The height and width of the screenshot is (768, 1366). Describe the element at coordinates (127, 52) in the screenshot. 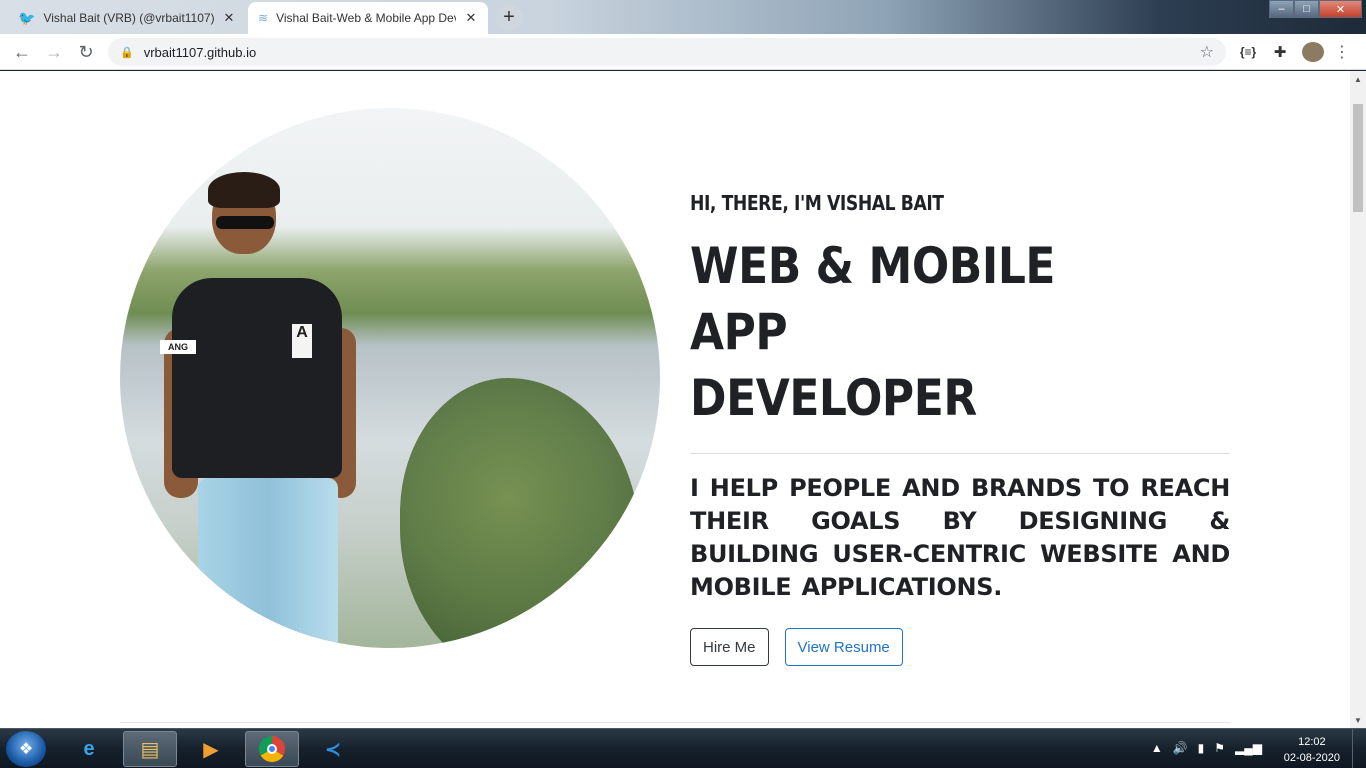

I see `lock-icon: 🔒` at that location.